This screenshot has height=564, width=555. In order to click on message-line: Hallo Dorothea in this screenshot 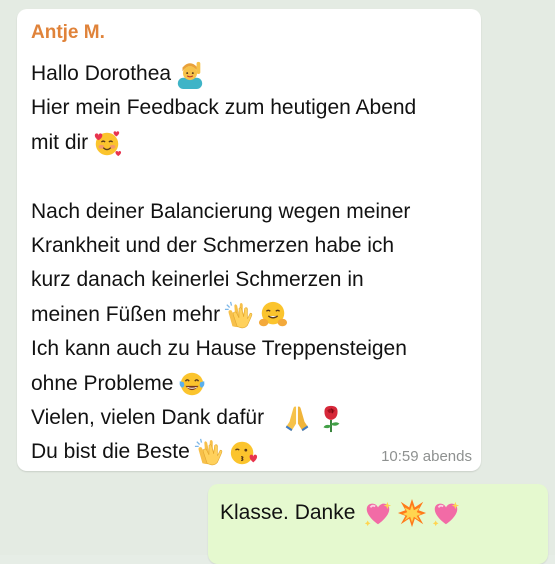, I will do `click(249, 74)`.